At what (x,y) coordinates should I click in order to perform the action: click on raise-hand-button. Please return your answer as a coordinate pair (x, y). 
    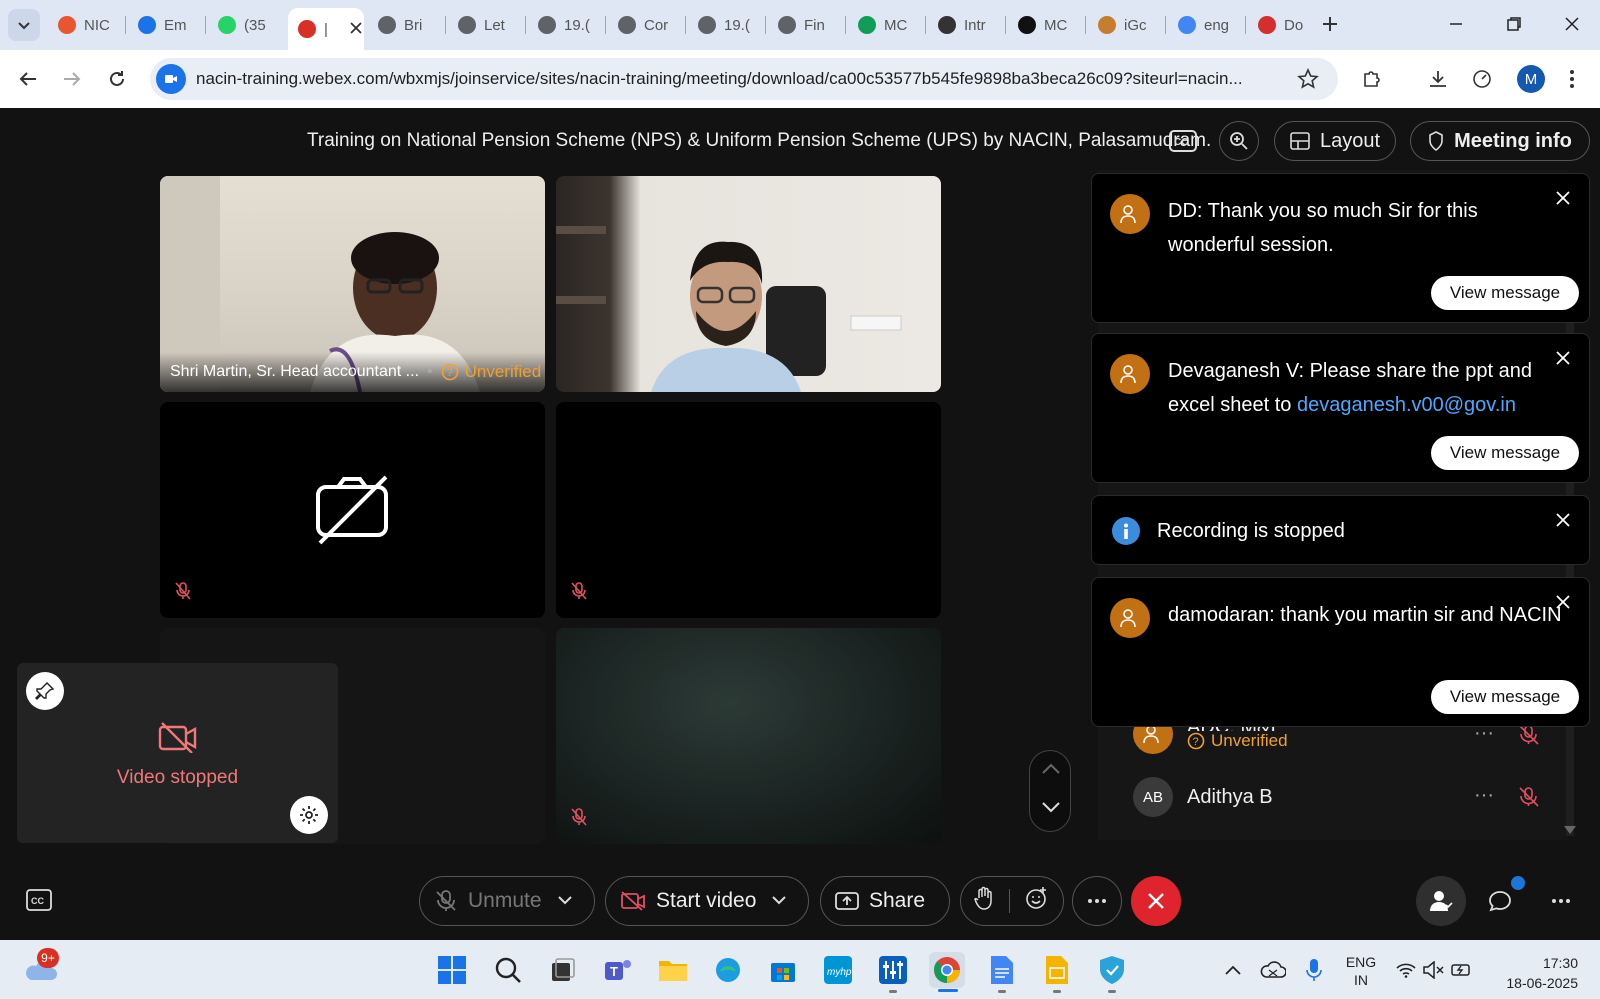
    Looking at the image, I should click on (984, 901).